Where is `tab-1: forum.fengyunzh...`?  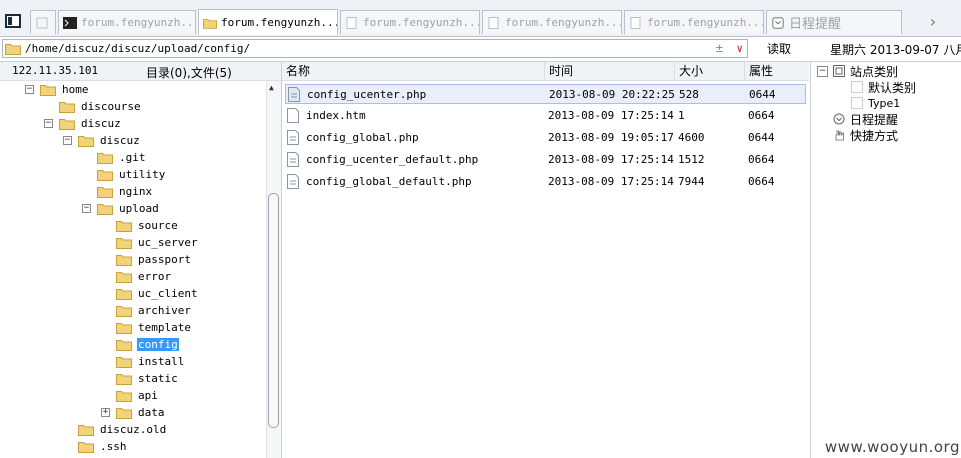 tab-1: forum.fengyunzh... is located at coordinates (127, 22).